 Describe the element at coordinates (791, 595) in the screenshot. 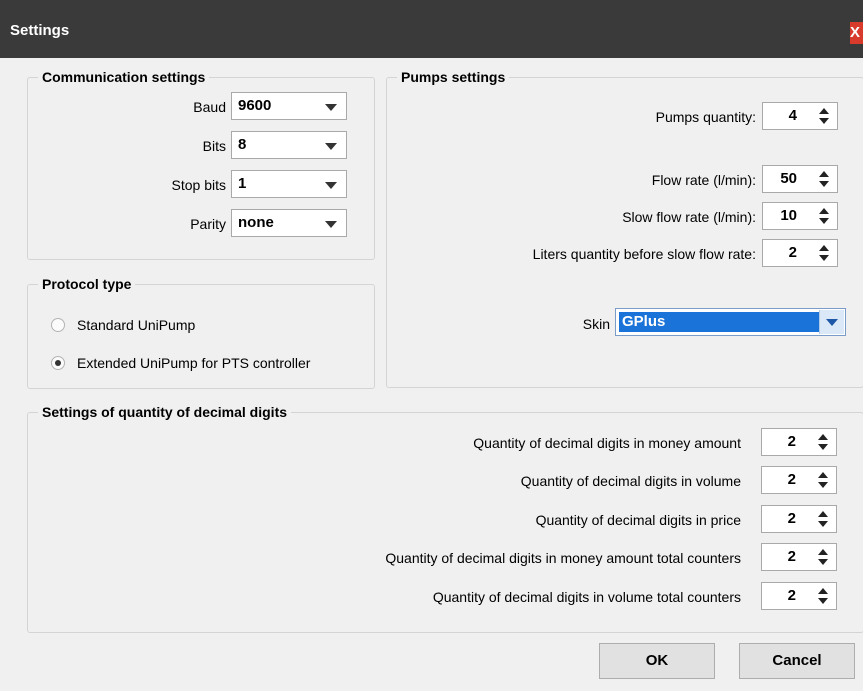

I see `decimal-volume-total-value: 2` at that location.